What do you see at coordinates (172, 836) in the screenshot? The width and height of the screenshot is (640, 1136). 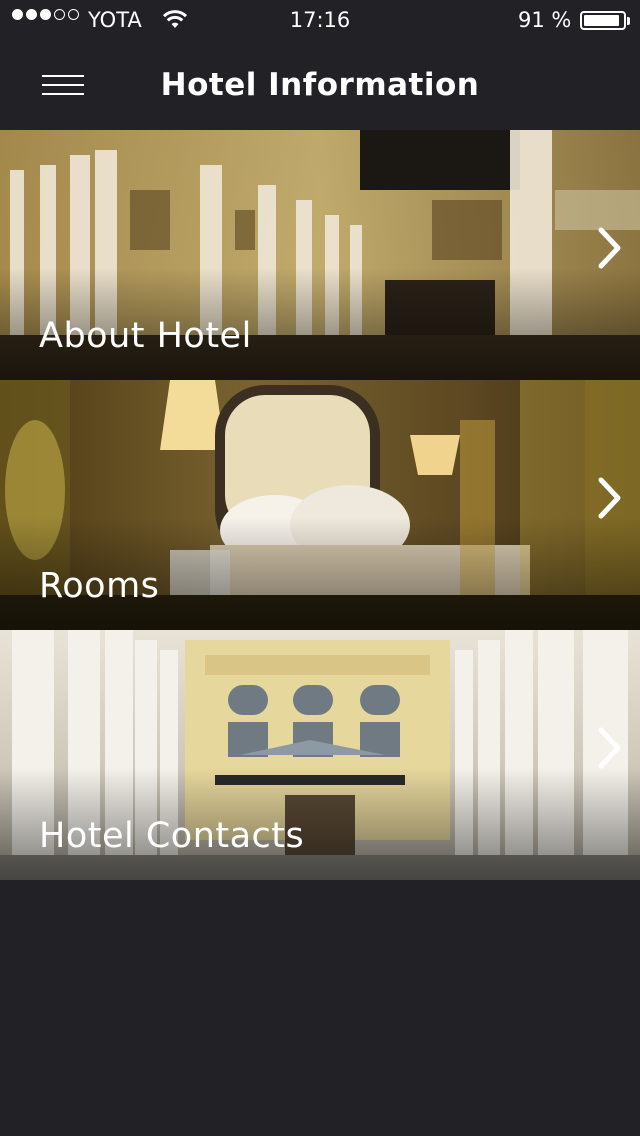 I see `card-label: Hotel Contacts` at bounding box center [172, 836].